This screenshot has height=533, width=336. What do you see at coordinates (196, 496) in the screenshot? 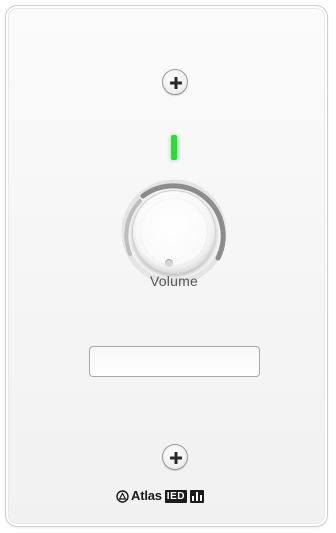
I see `signal-bars-icon` at bounding box center [196, 496].